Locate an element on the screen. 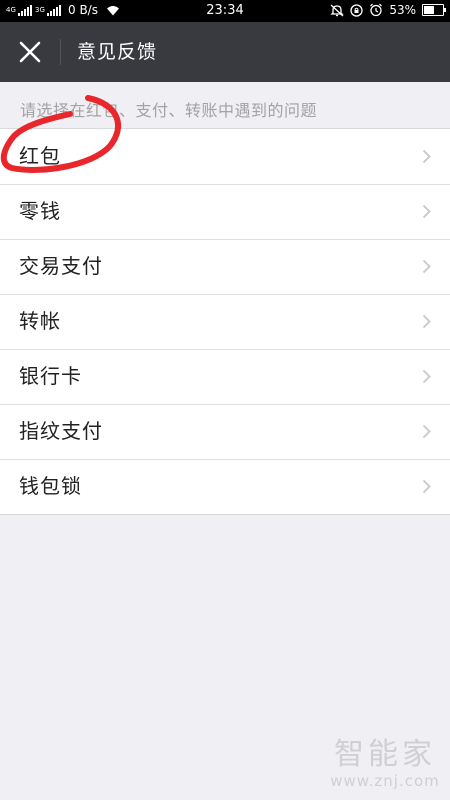 This screenshot has height=800, width=450. list-item-label: 转帐 is located at coordinates (40, 321).